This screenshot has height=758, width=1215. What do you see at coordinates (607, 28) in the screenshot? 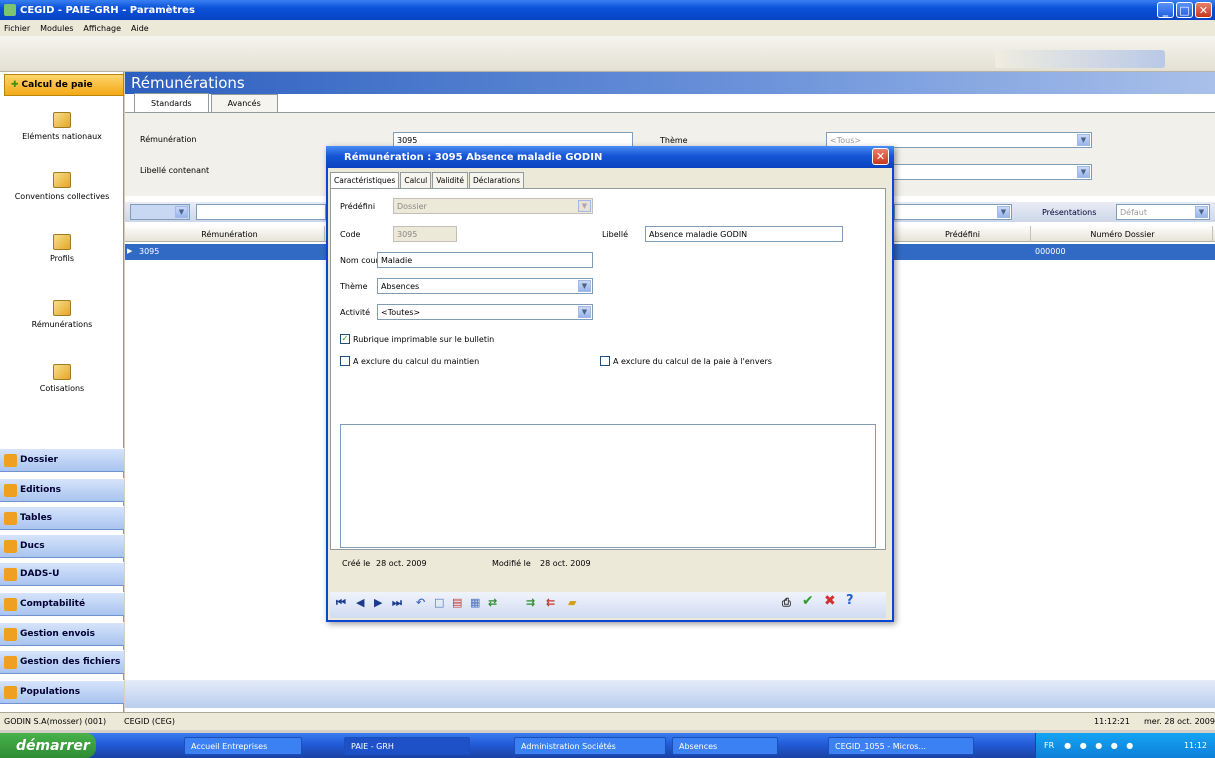
I see `menu-bar: Fichier Modules Affichage Aide` at bounding box center [607, 28].